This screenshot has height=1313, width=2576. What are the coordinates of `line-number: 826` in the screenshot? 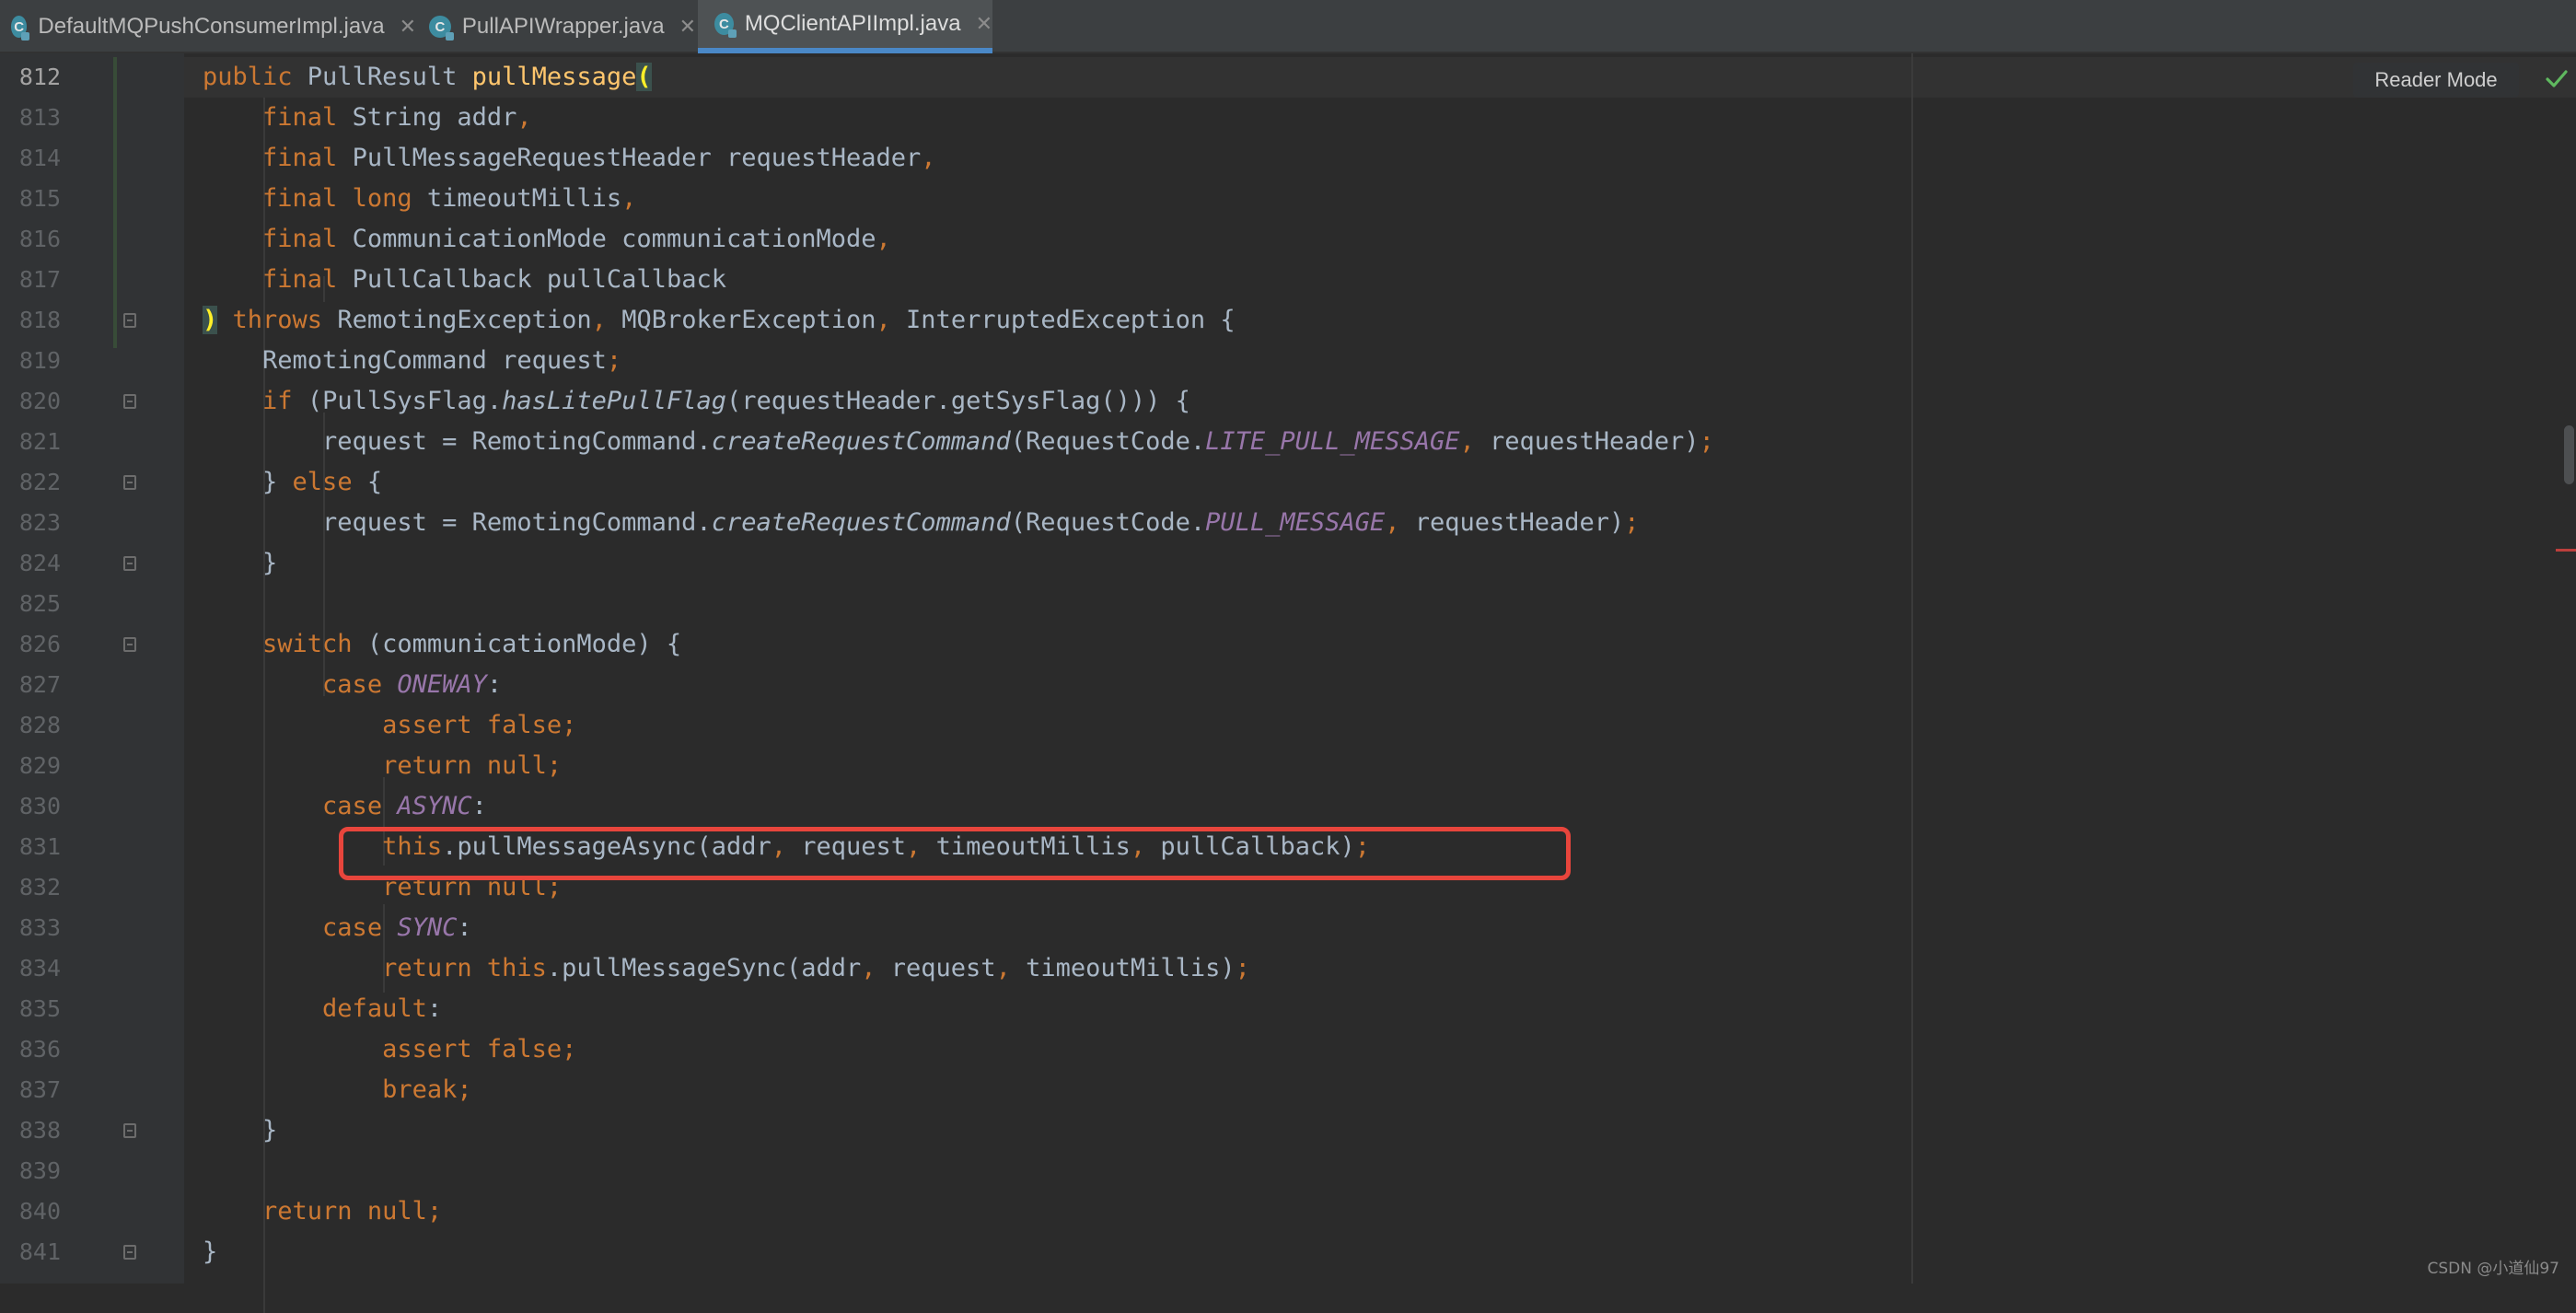 It's located at (30, 644).